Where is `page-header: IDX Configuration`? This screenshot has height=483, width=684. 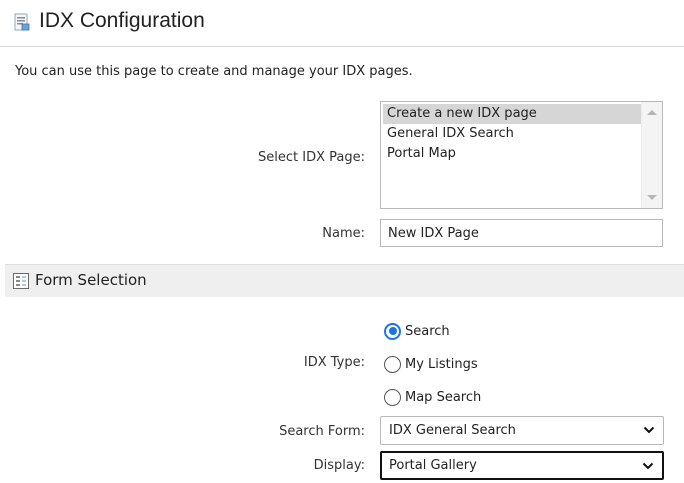 page-header: IDX Configuration is located at coordinates (342, 23).